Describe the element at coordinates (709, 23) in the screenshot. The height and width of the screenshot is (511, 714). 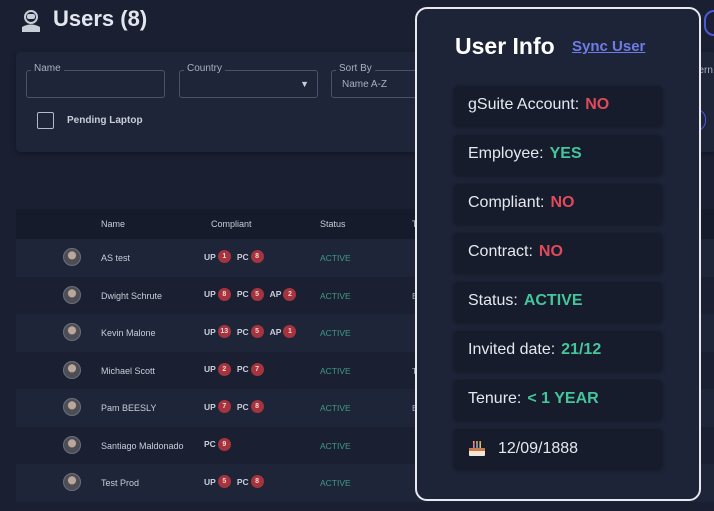
I see `more-button` at that location.